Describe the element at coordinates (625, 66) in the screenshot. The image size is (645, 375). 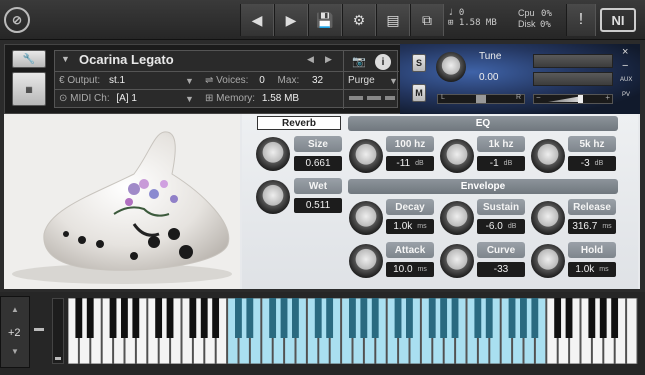
I see `minimize-button: −` at that location.